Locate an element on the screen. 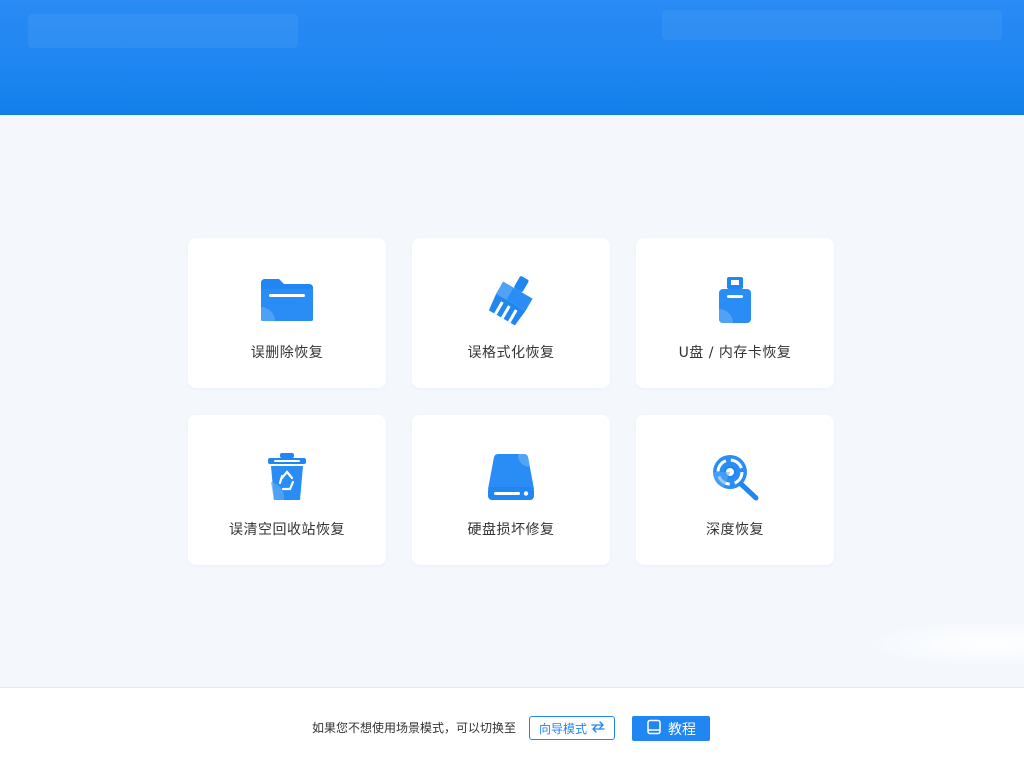 The height and width of the screenshot is (768, 1024). header-banner is located at coordinates (512, 57).